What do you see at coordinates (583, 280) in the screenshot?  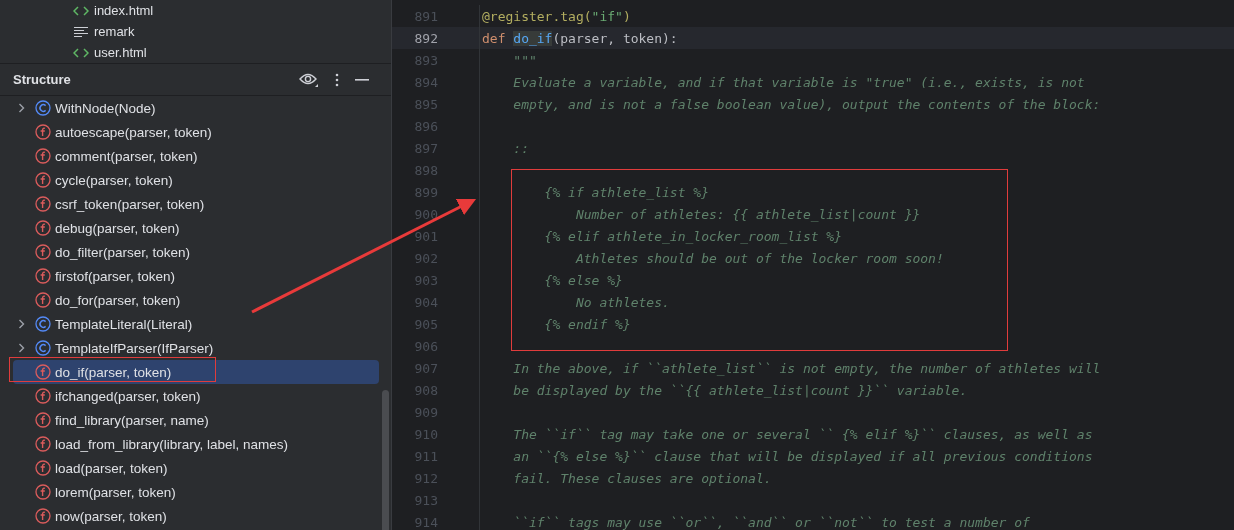 I see `code-line: {% else %}` at bounding box center [583, 280].